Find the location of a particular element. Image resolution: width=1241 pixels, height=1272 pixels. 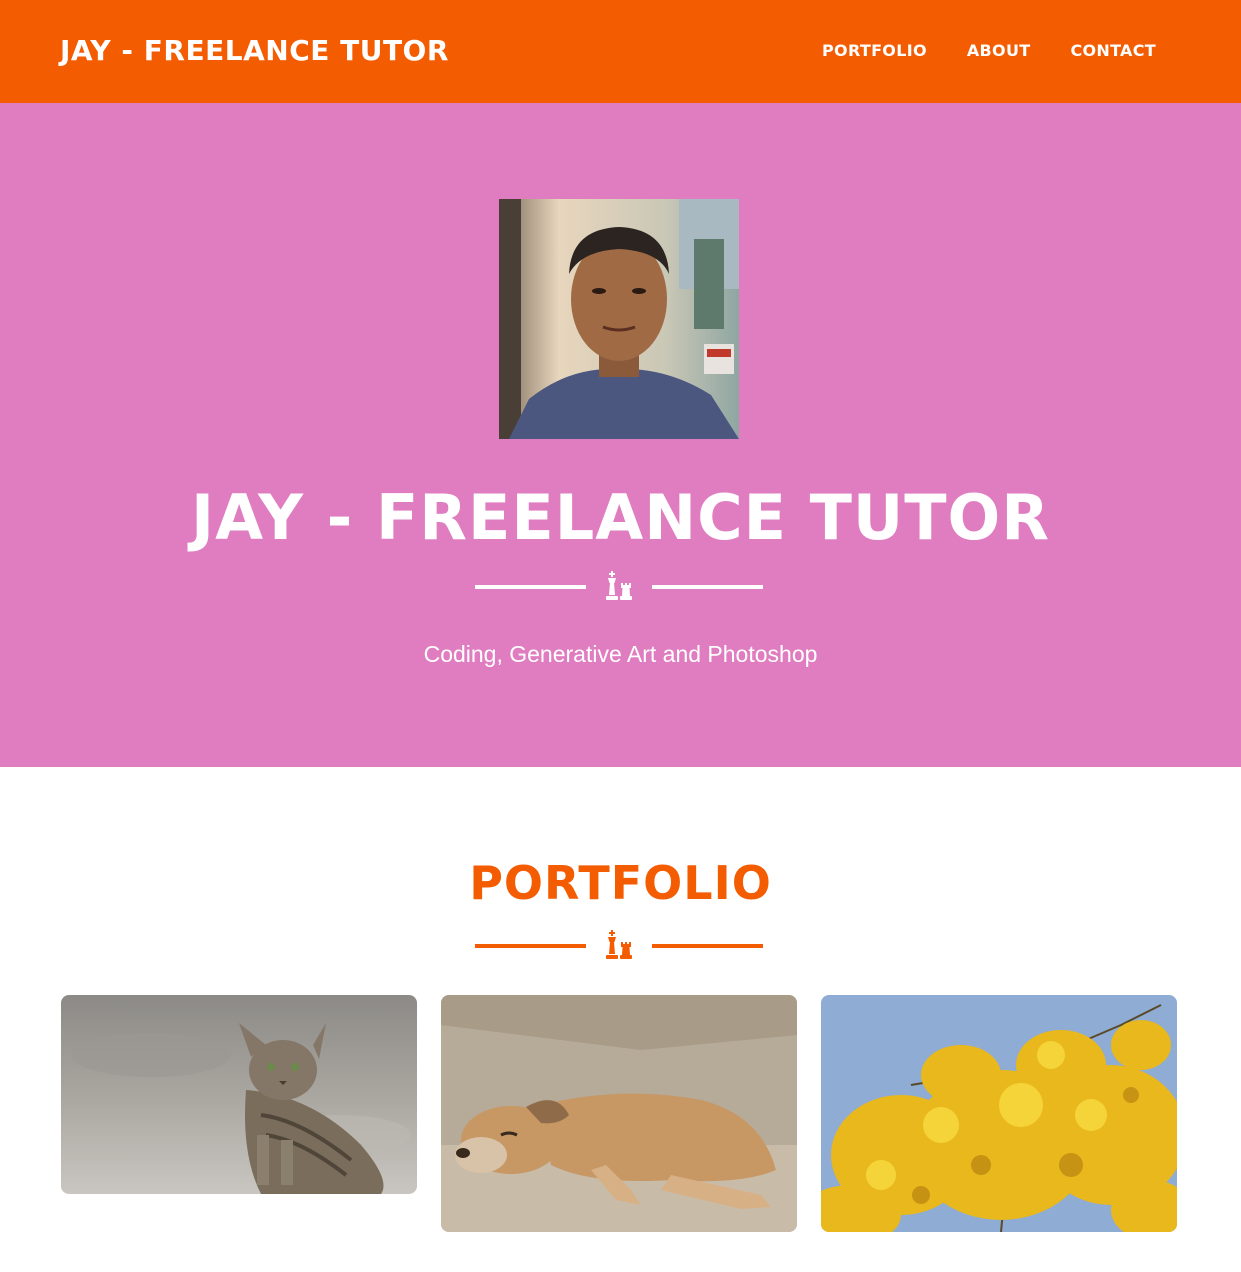

portfolio-item-flowers is located at coordinates (999, 1113).